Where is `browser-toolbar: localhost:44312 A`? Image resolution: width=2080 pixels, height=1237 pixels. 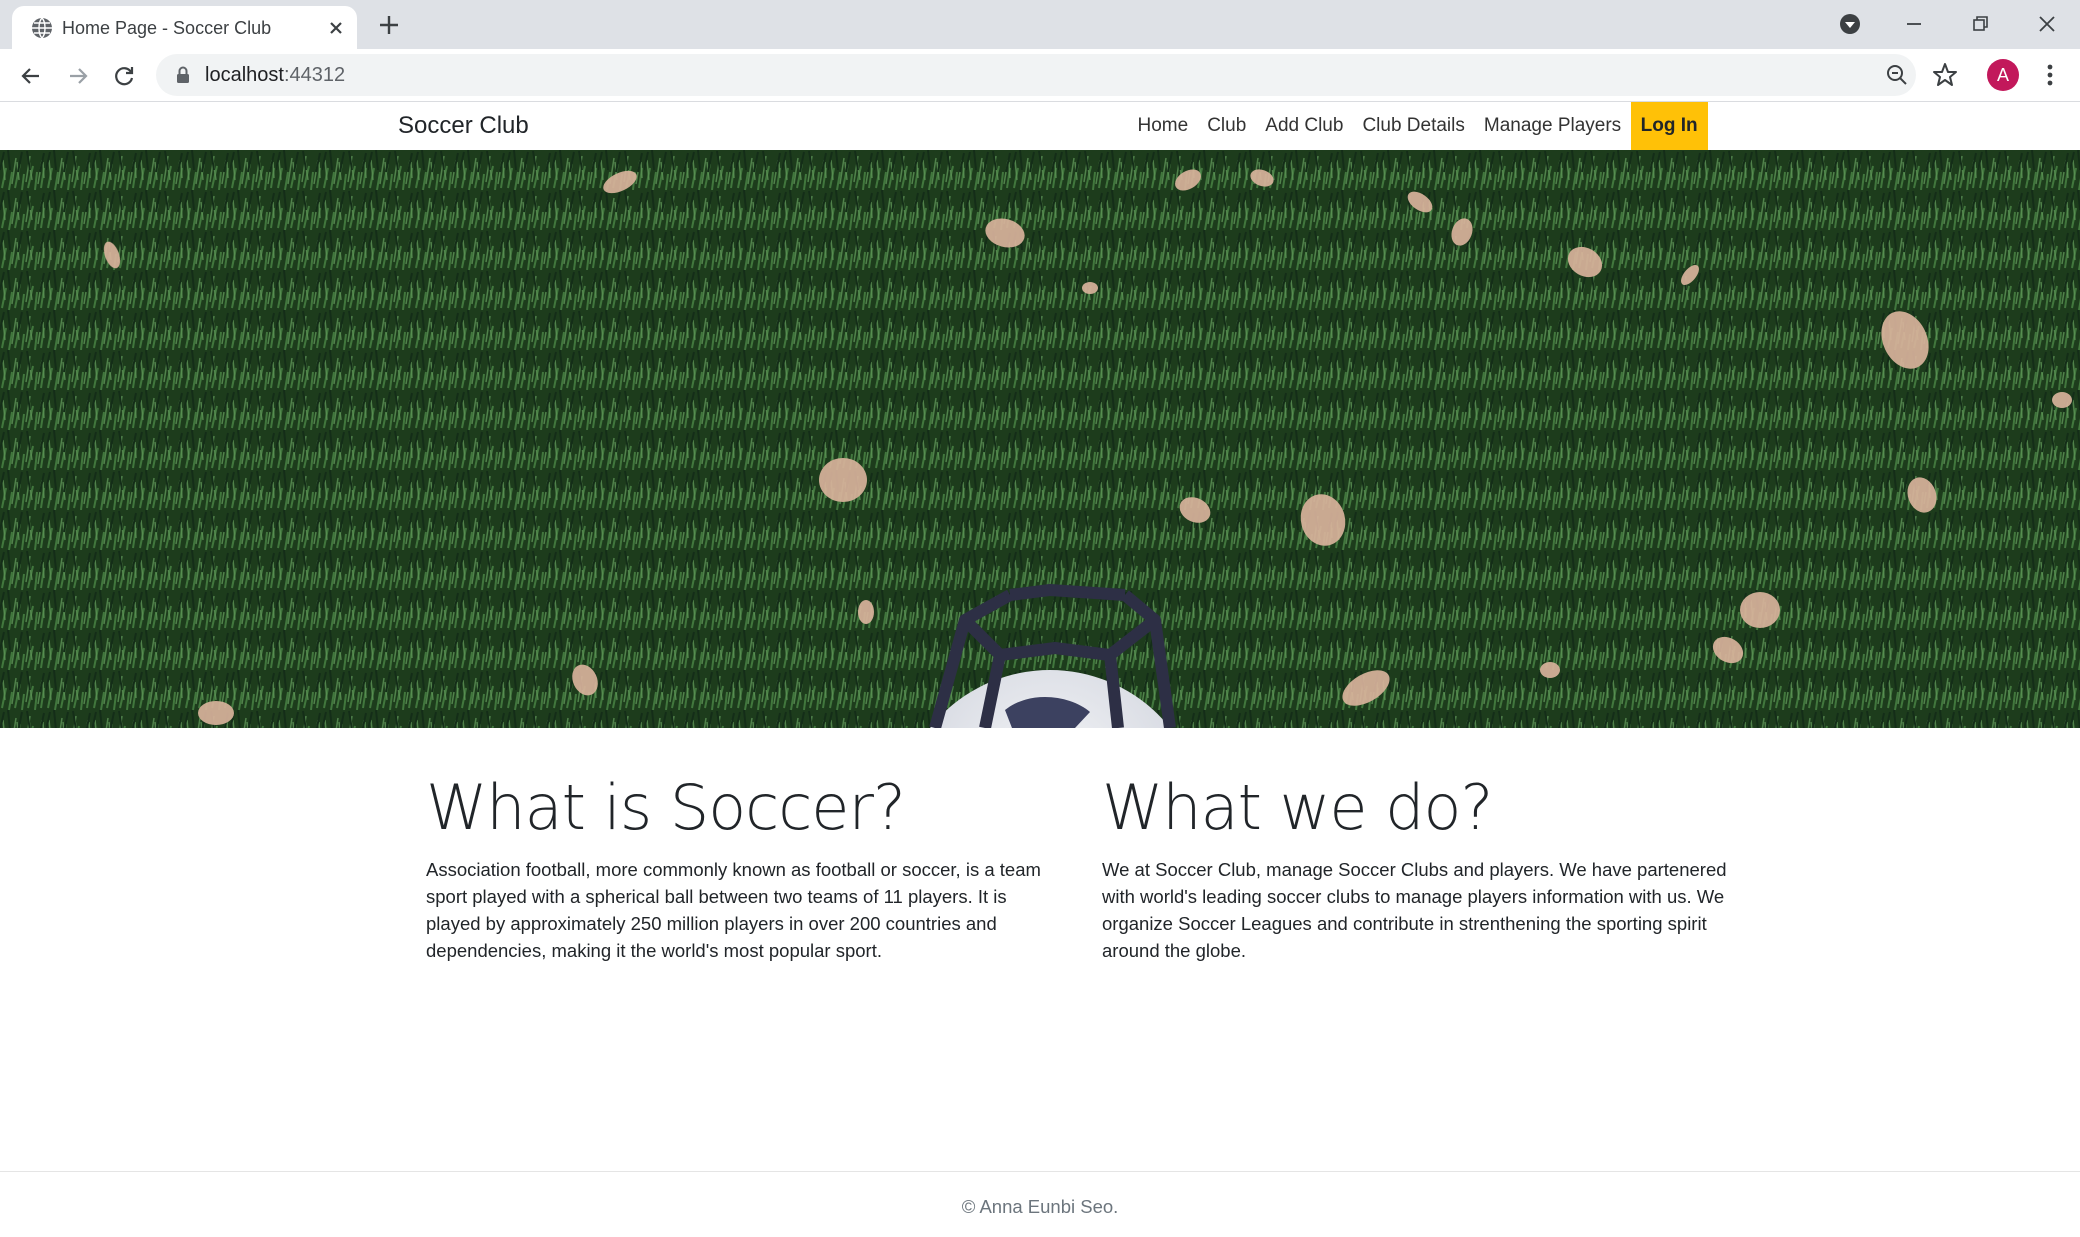 browser-toolbar: localhost:44312 A is located at coordinates (1040, 75).